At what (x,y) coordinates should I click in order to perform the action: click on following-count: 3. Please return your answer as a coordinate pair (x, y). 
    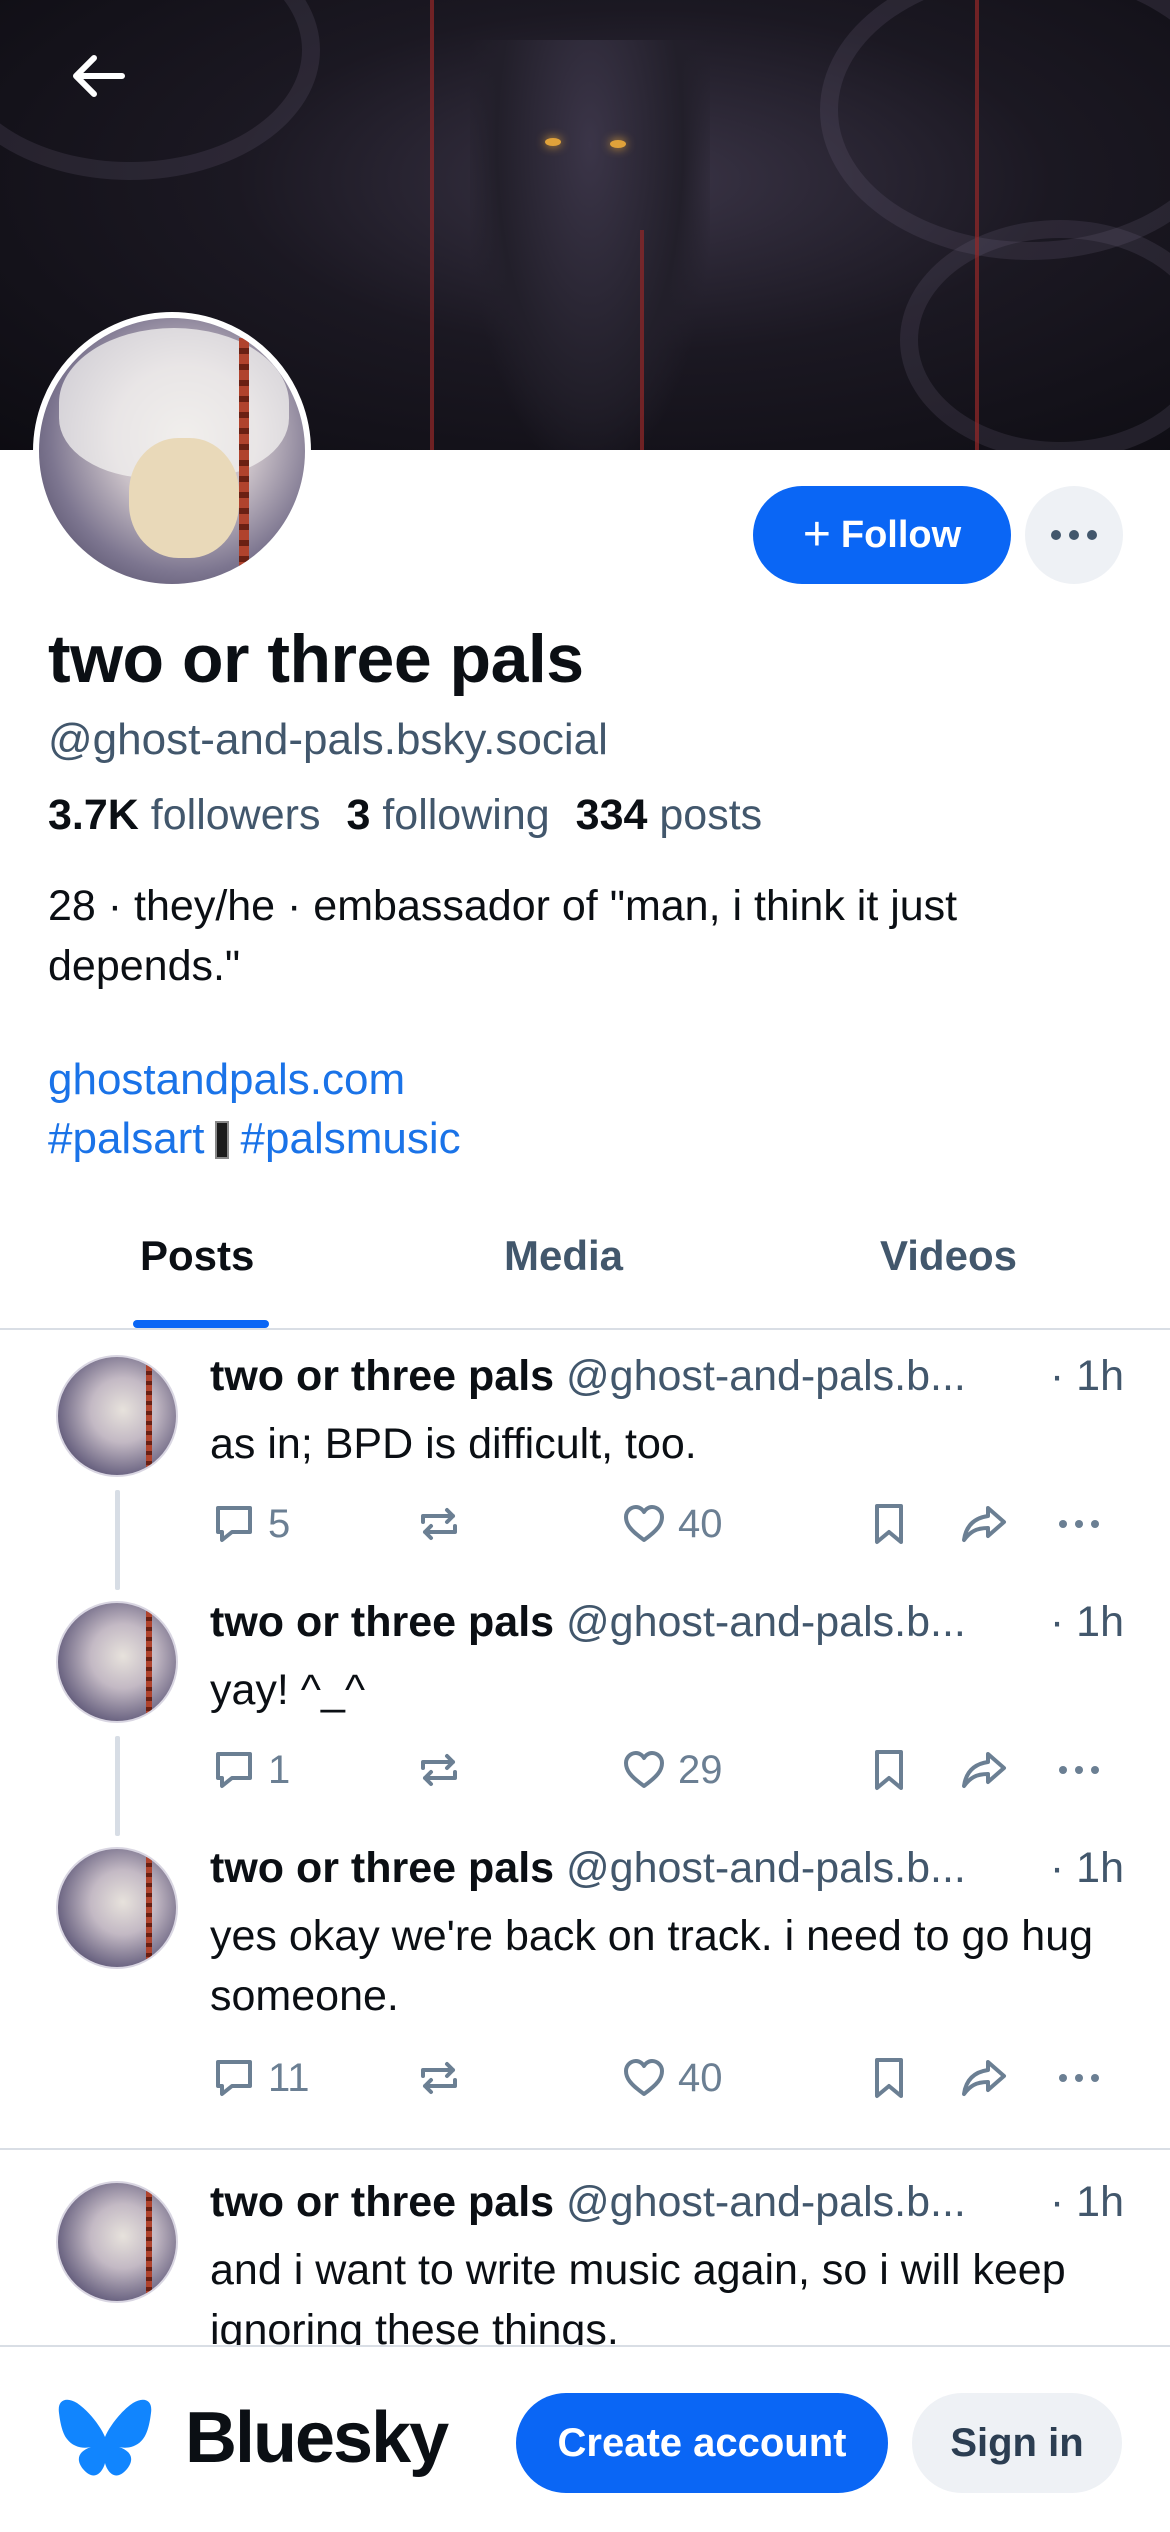
    Looking at the image, I should click on (358, 815).